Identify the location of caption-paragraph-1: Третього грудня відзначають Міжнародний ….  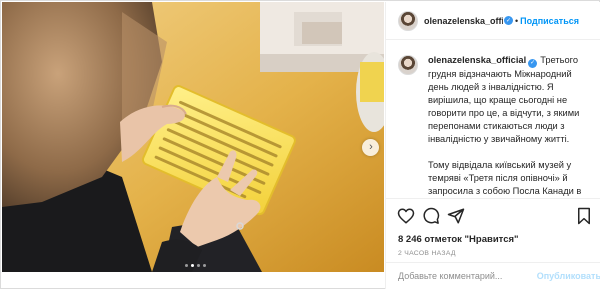
(504, 99).